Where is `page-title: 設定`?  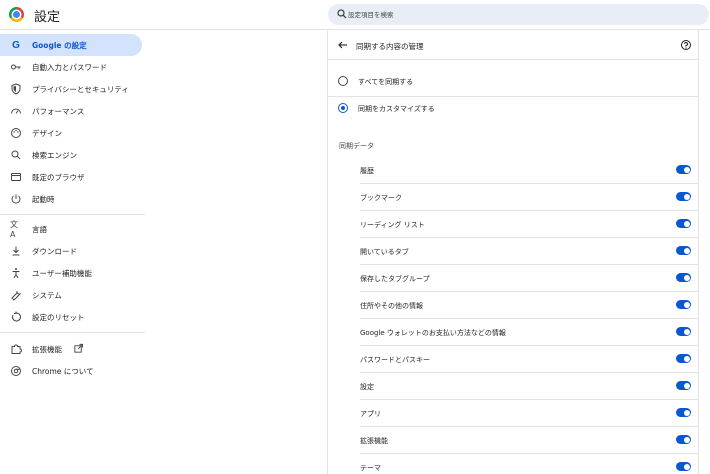
page-title: 設定 is located at coordinates (47, 17).